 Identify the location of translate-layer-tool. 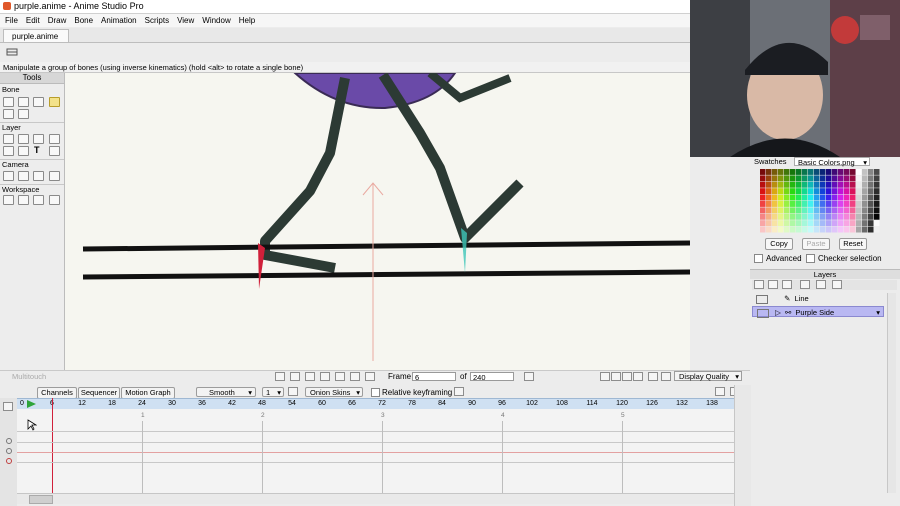
(23, 139).